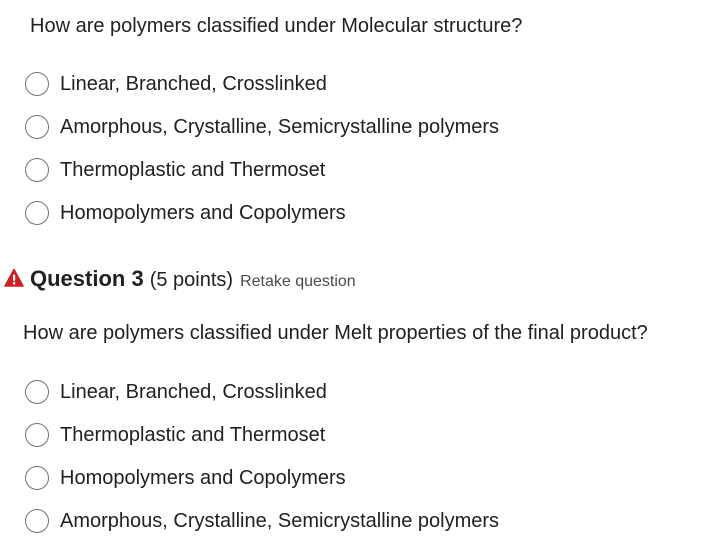 This screenshot has height=554, width=706. What do you see at coordinates (298, 281) in the screenshot?
I see `retake-question-label: Retake question` at bounding box center [298, 281].